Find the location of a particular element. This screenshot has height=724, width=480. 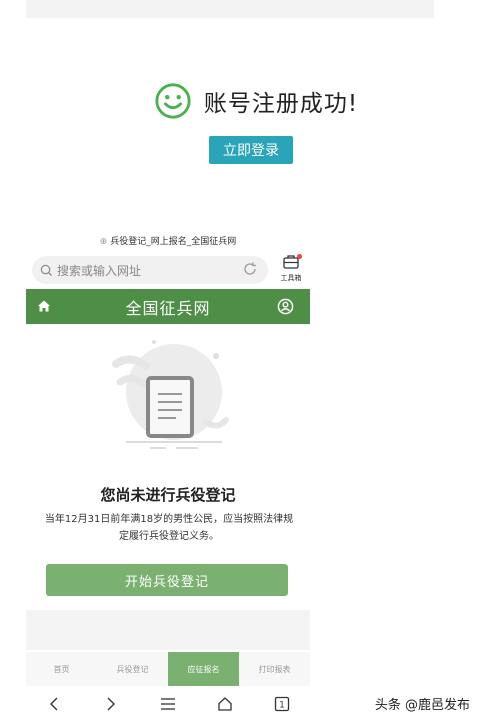

success-row: 账号注册成功! is located at coordinates (256, 101).